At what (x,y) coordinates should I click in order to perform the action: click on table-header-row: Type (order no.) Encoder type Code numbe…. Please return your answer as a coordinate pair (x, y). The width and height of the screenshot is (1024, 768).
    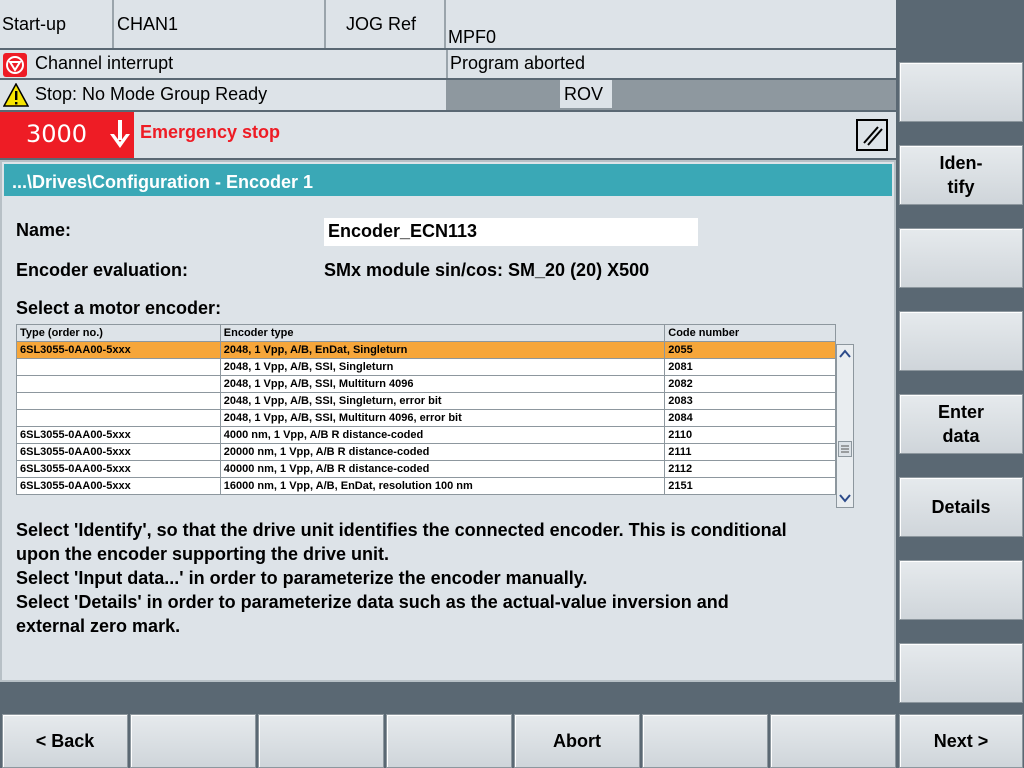
    Looking at the image, I should click on (426, 333).